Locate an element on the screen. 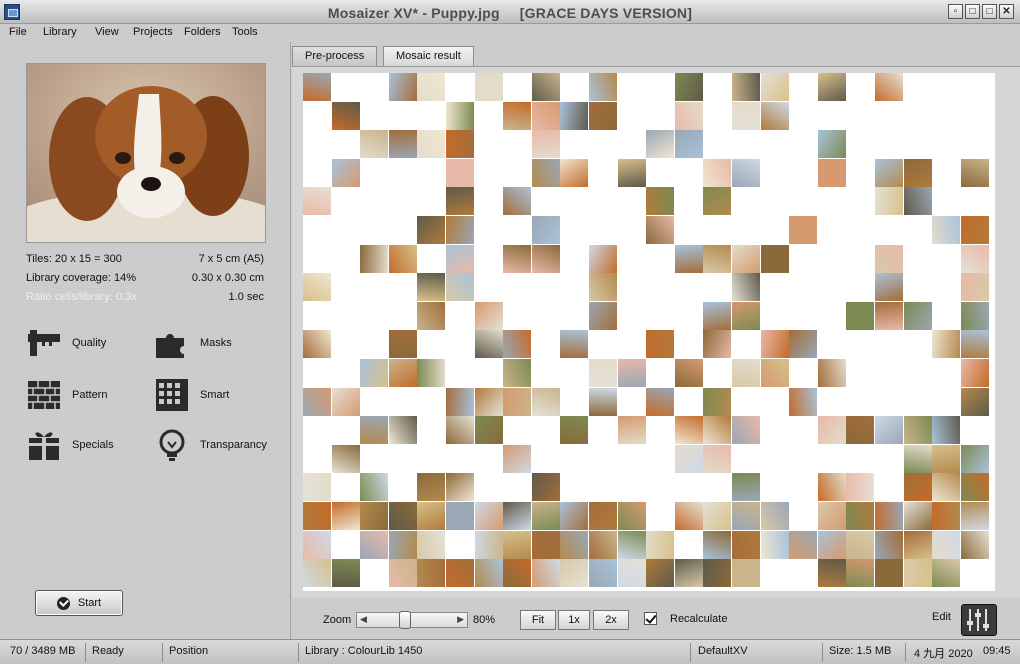 This screenshot has height=664, width=1020. tile-button: □ is located at coordinates (972, 11).